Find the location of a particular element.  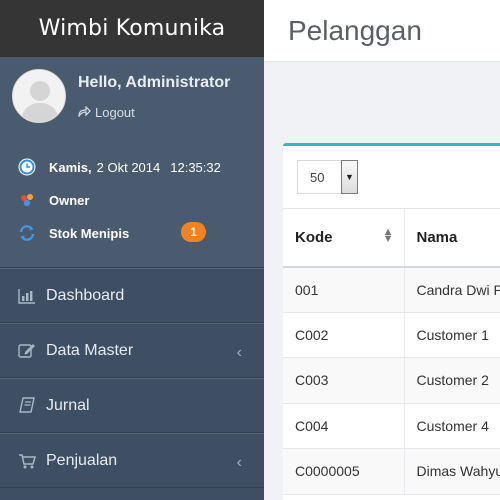

table-row: 001 Candra Dwi P is located at coordinates (391, 289).